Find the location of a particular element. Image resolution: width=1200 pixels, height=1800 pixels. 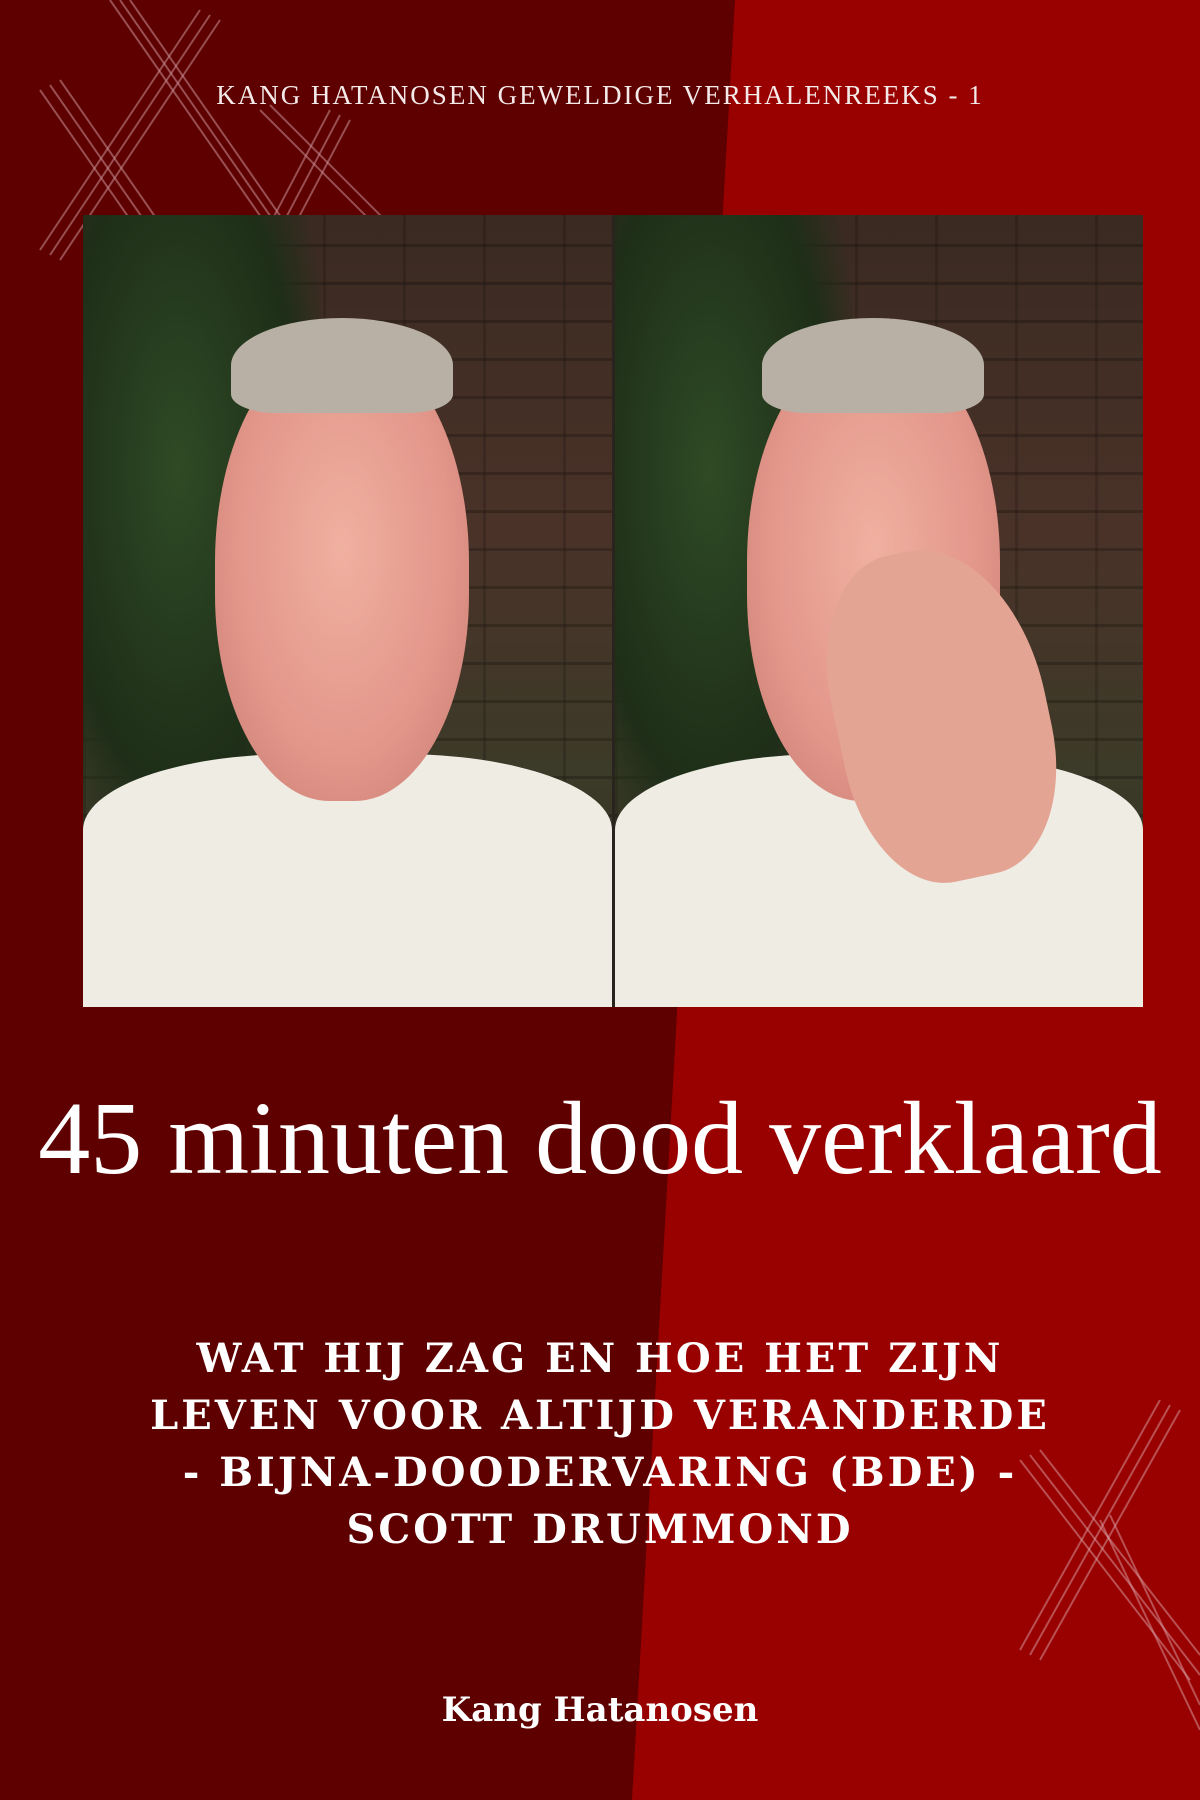

book-title: 45 minuten dood verklaard is located at coordinates (600, 1138).